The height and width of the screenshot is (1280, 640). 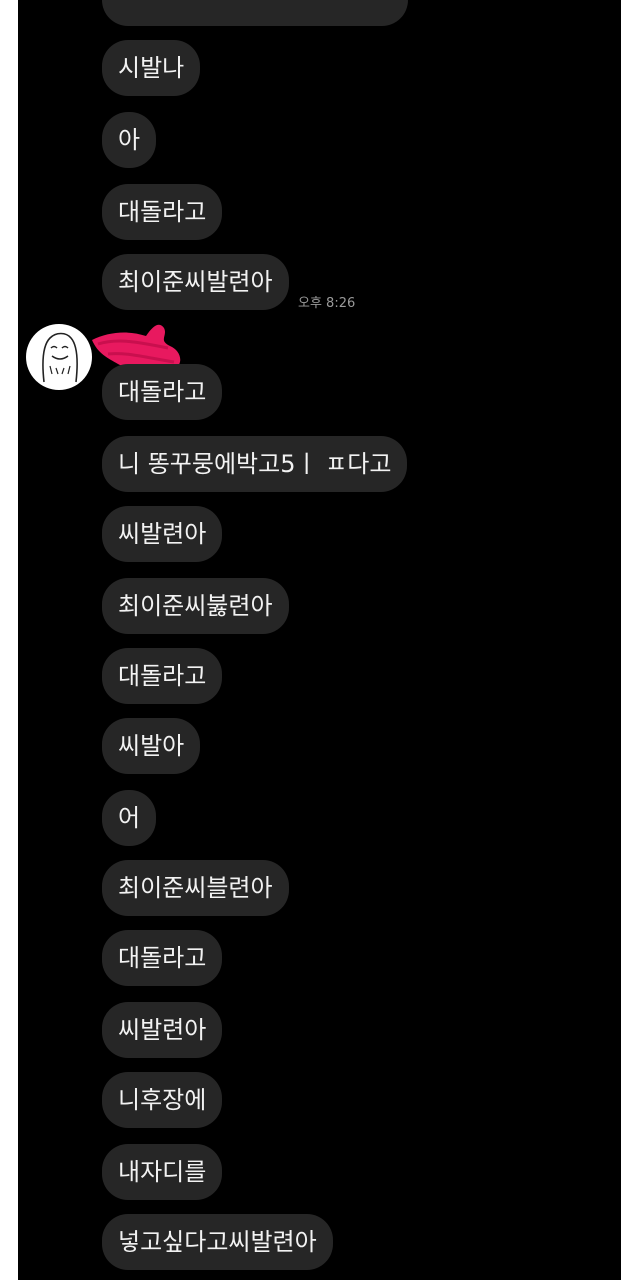 I want to click on message-text: 니후장에, so click(x=162, y=1100).